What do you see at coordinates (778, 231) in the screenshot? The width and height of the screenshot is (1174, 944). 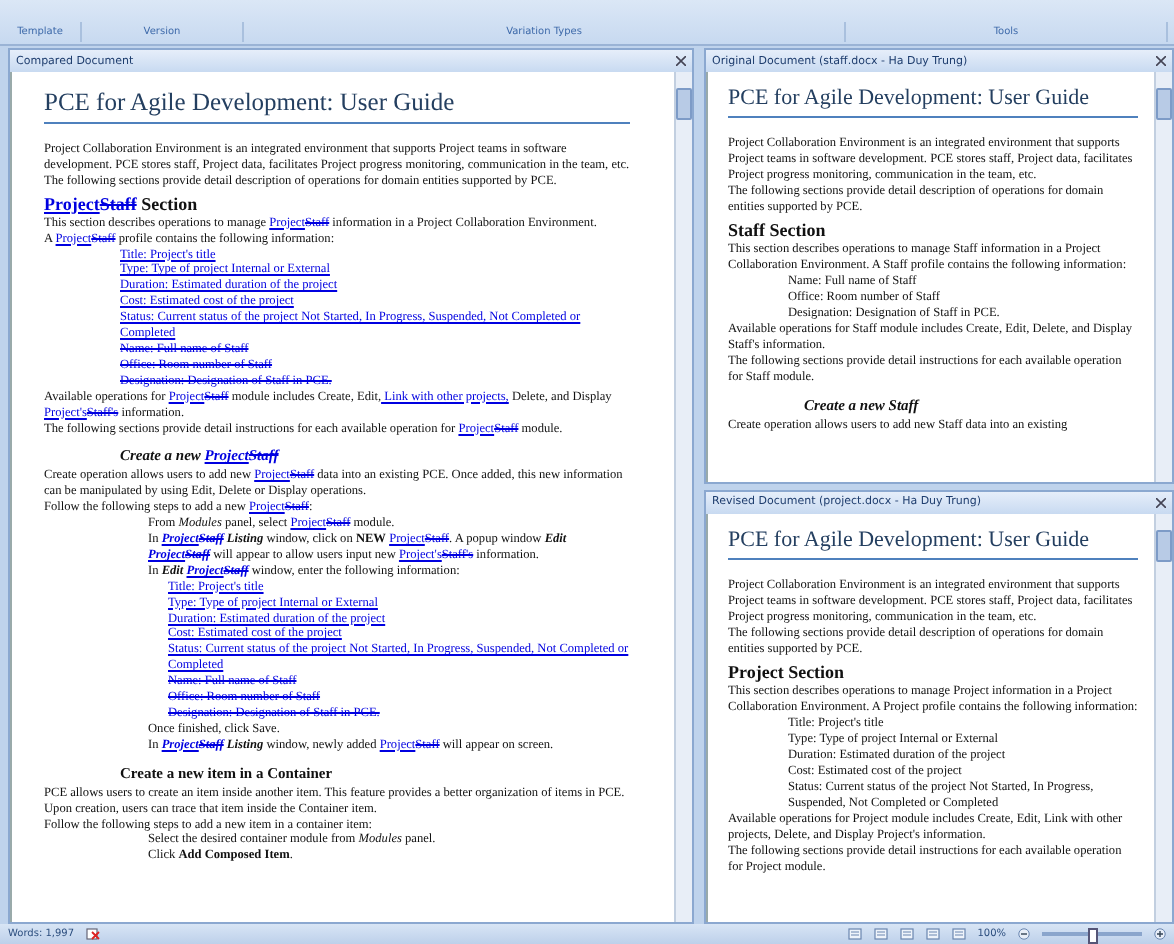 I see `section-heading: Staff Section` at bounding box center [778, 231].